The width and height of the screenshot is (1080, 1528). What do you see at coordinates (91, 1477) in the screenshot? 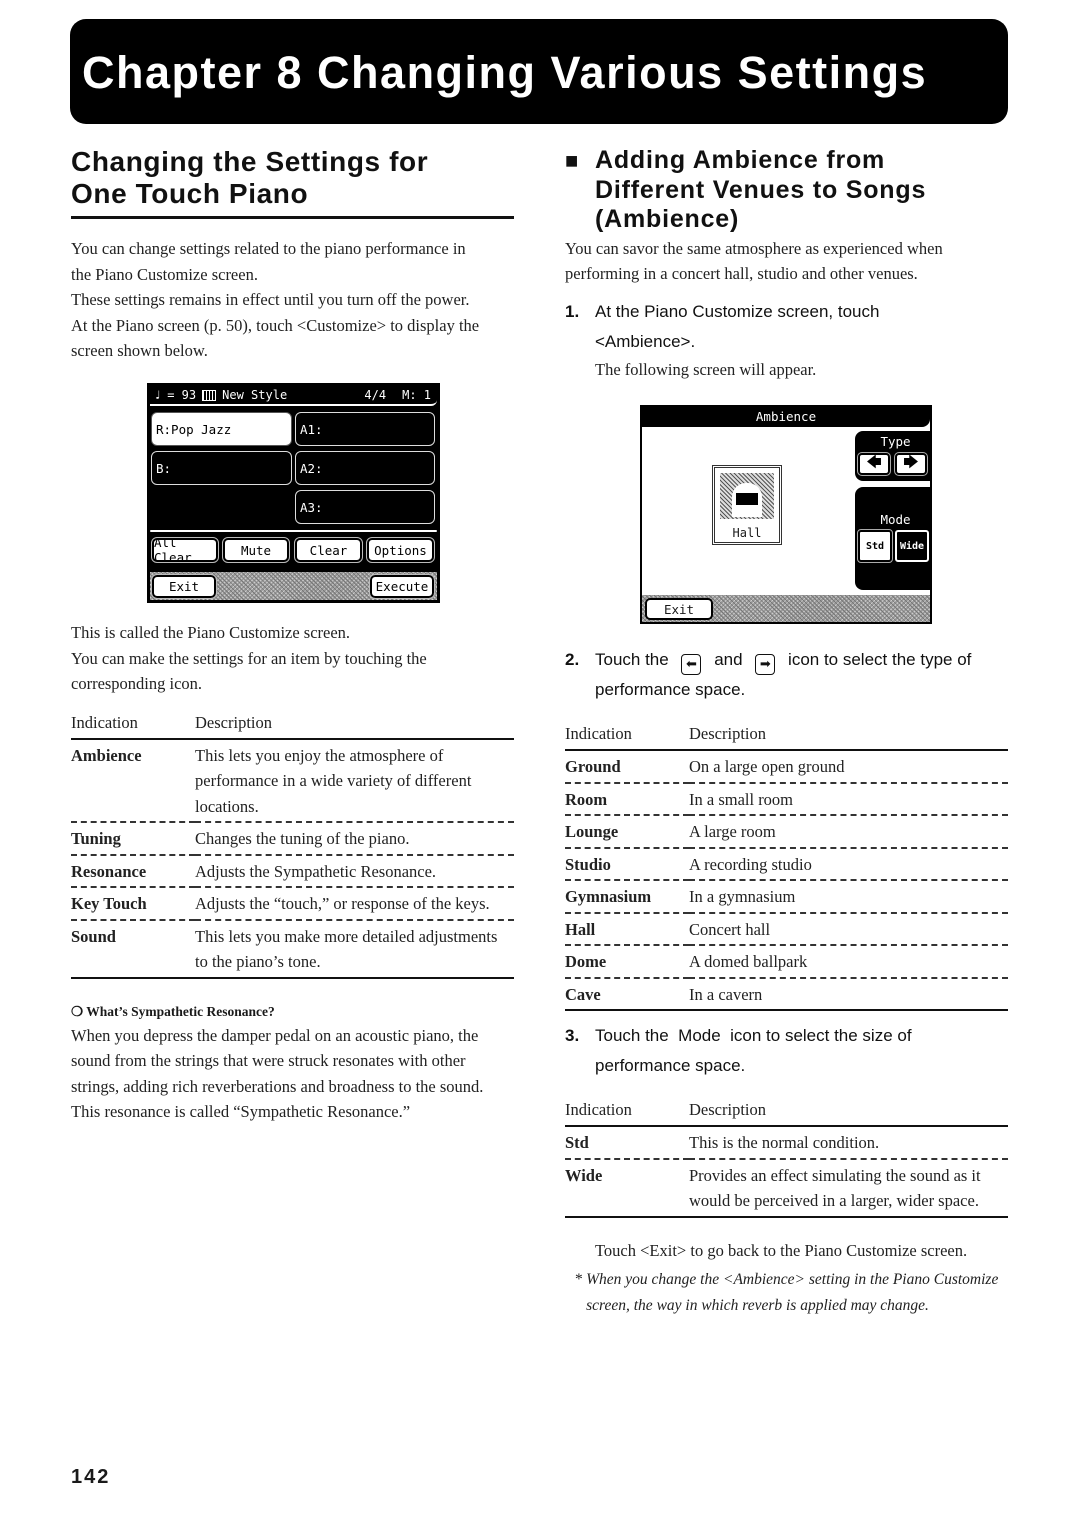
I see `page-number: 142` at bounding box center [91, 1477].